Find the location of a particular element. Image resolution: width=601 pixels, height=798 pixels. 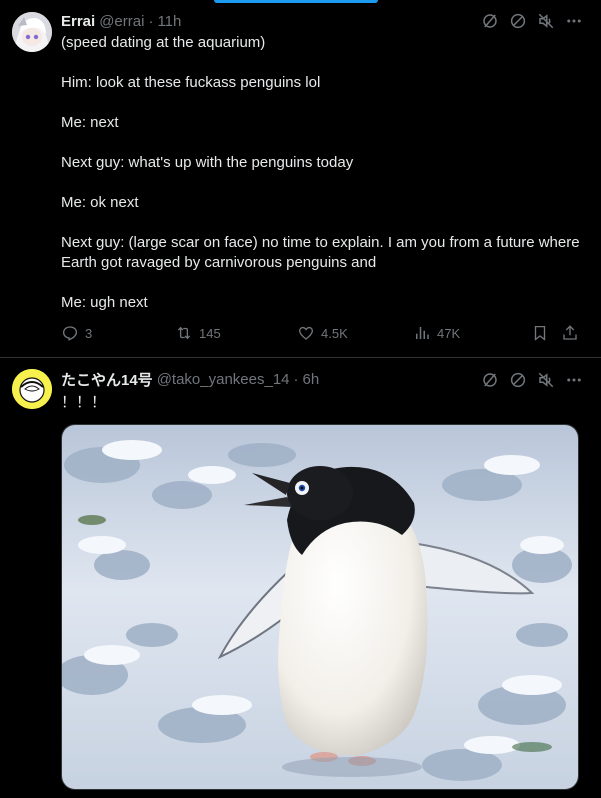

like-icon is located at coordinates (306, 333).